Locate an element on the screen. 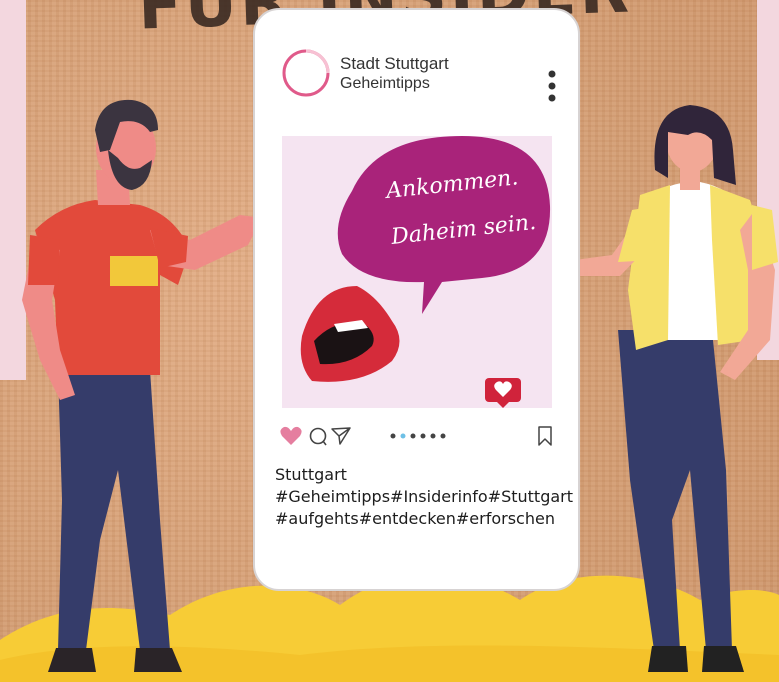  post-artwork: Ankommen. Daheim sein. is located at coordinates (425, 272).